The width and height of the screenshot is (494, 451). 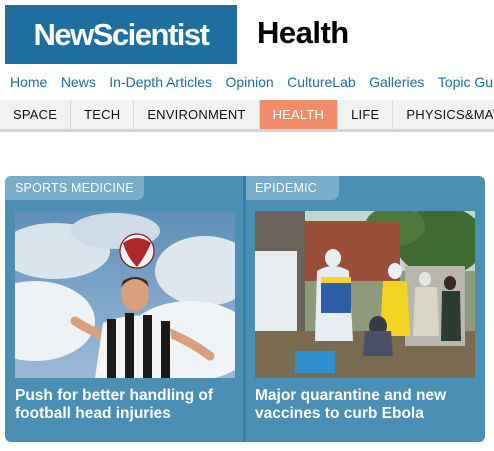 What do you see at coordinates (303, 32) in the screenshot?
I see `page-title: Health` at bounding box center [303, 32].